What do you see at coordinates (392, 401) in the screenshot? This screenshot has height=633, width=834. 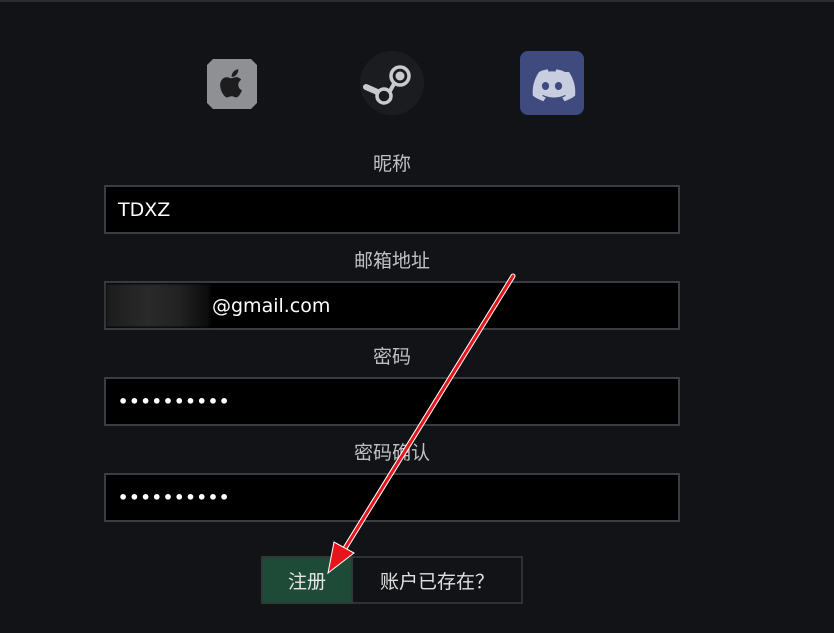 I see `password-input: ••••••••••` at bounding box center [392, 401].